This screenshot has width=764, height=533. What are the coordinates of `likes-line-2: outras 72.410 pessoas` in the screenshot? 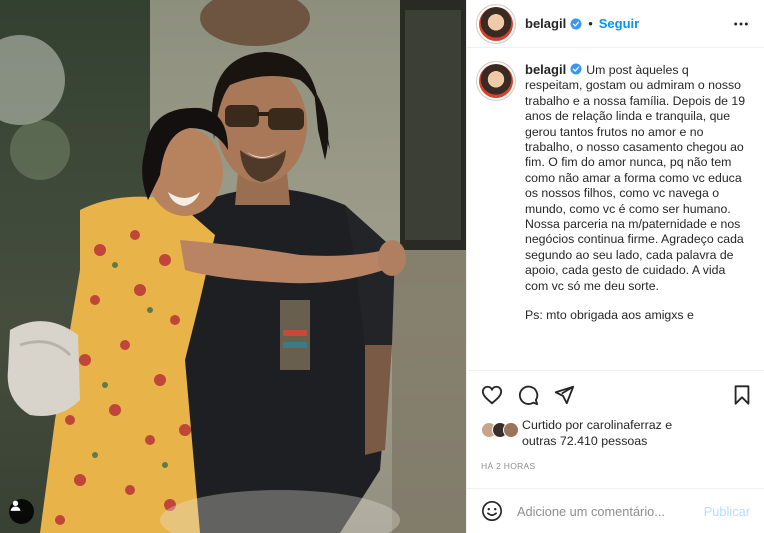 It's located at (597, 442).